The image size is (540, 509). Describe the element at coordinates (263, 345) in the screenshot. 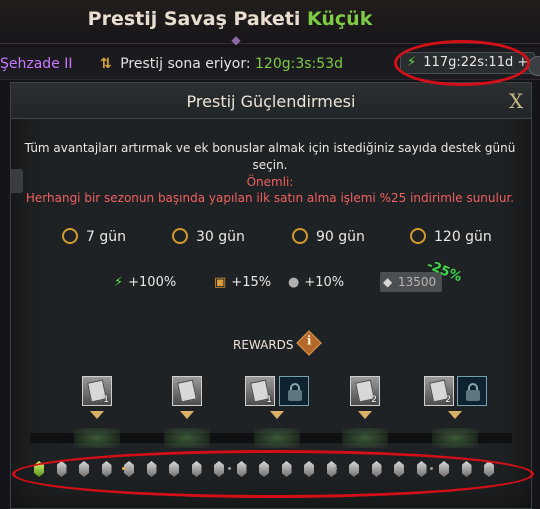

I see `rewards-label: REWARDS` at that location.